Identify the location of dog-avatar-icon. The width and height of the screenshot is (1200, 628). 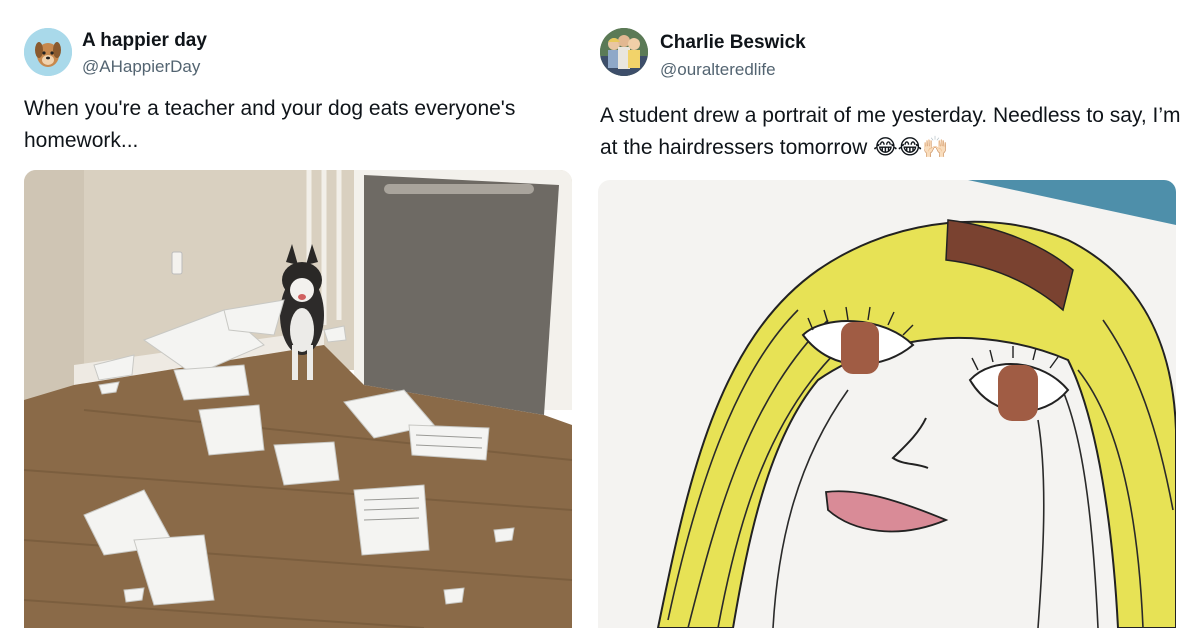
(48, 52).